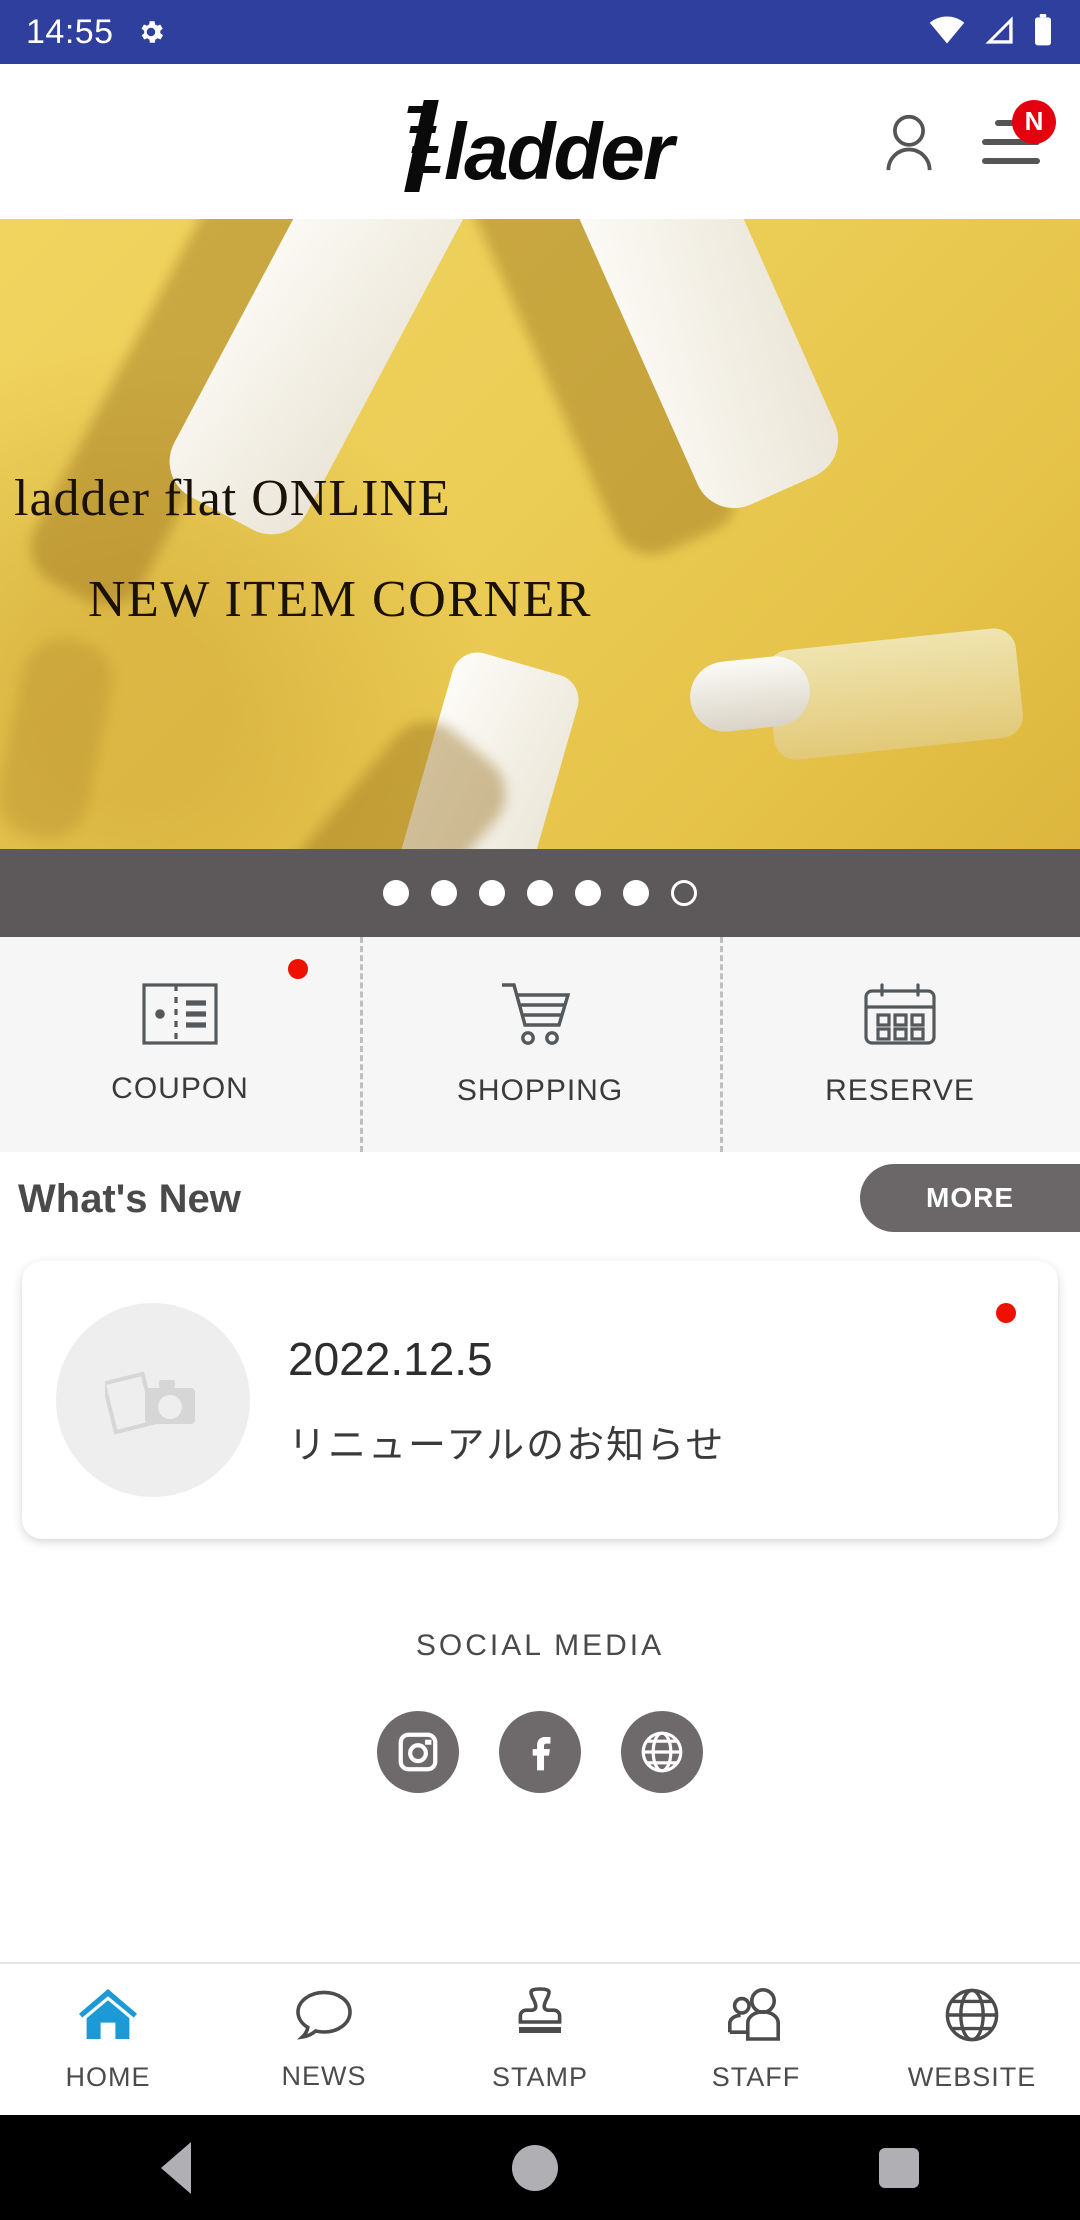 This screenshot has height=2220, width=1080. I want to click on photo-placeholder-icon, so click(153, 1400).